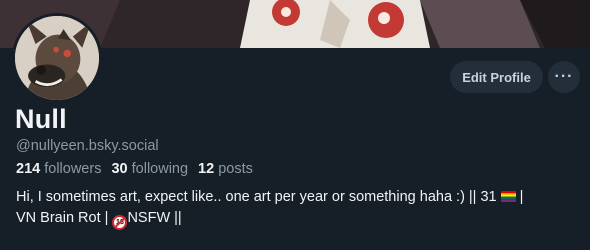  I want to click on posts-stat: 12 posts, so click(225, 169).